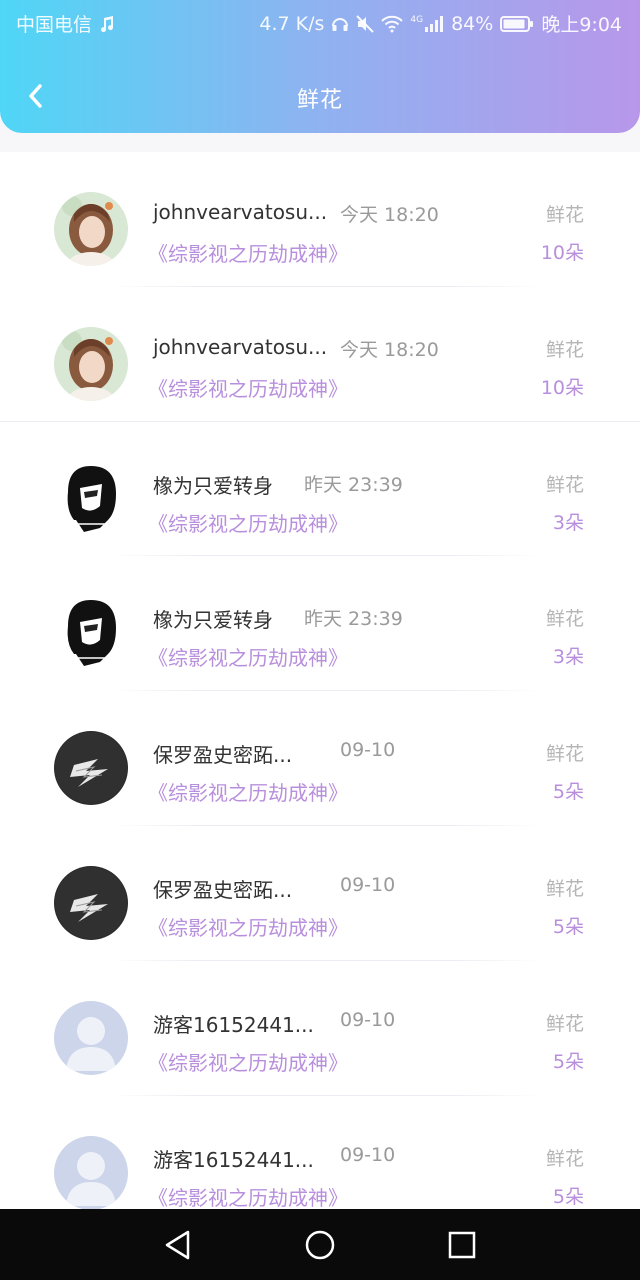 The width and height of the screenshot is (640, 1280). I want to click on nav-bar: 鲜花, so click(320, 96).